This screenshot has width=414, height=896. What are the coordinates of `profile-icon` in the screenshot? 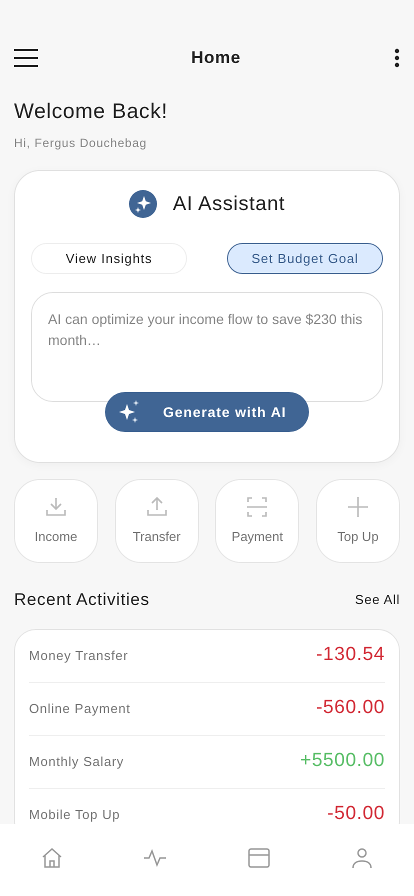 It's located at (362, 858).